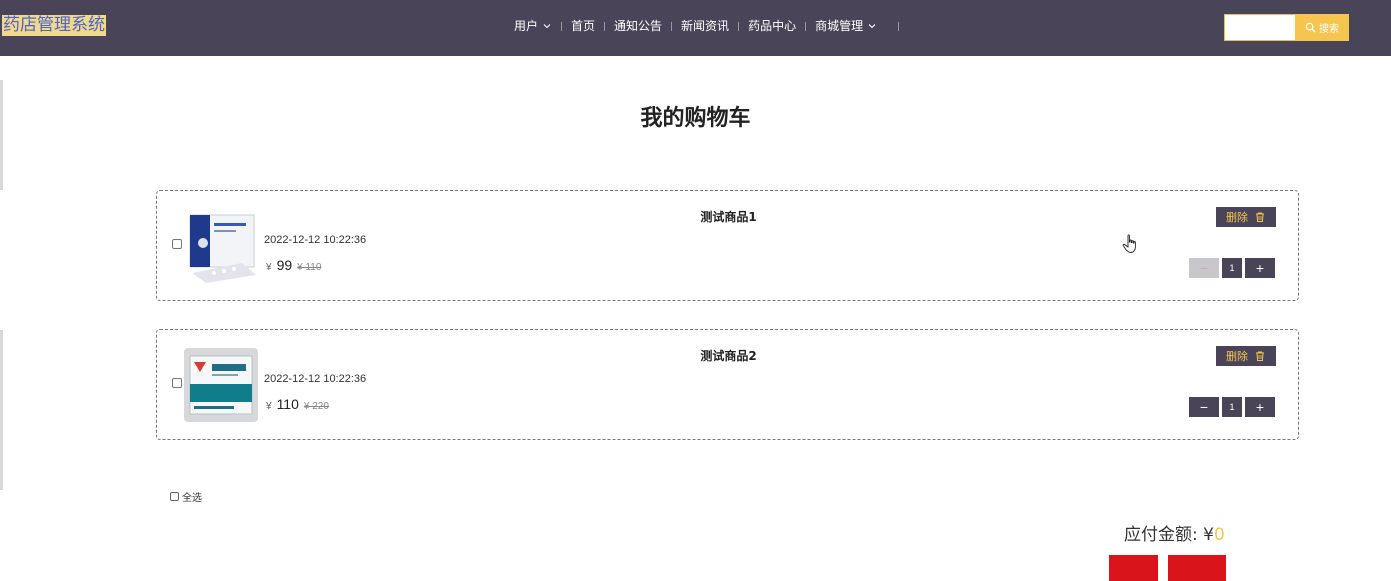 The height and width of the screenshot is (581, 1391). What do you see at coordinates (54, 25) in the screenshot?
I see `site-logo: 药店管理系统` at bounding box center [54, 25].